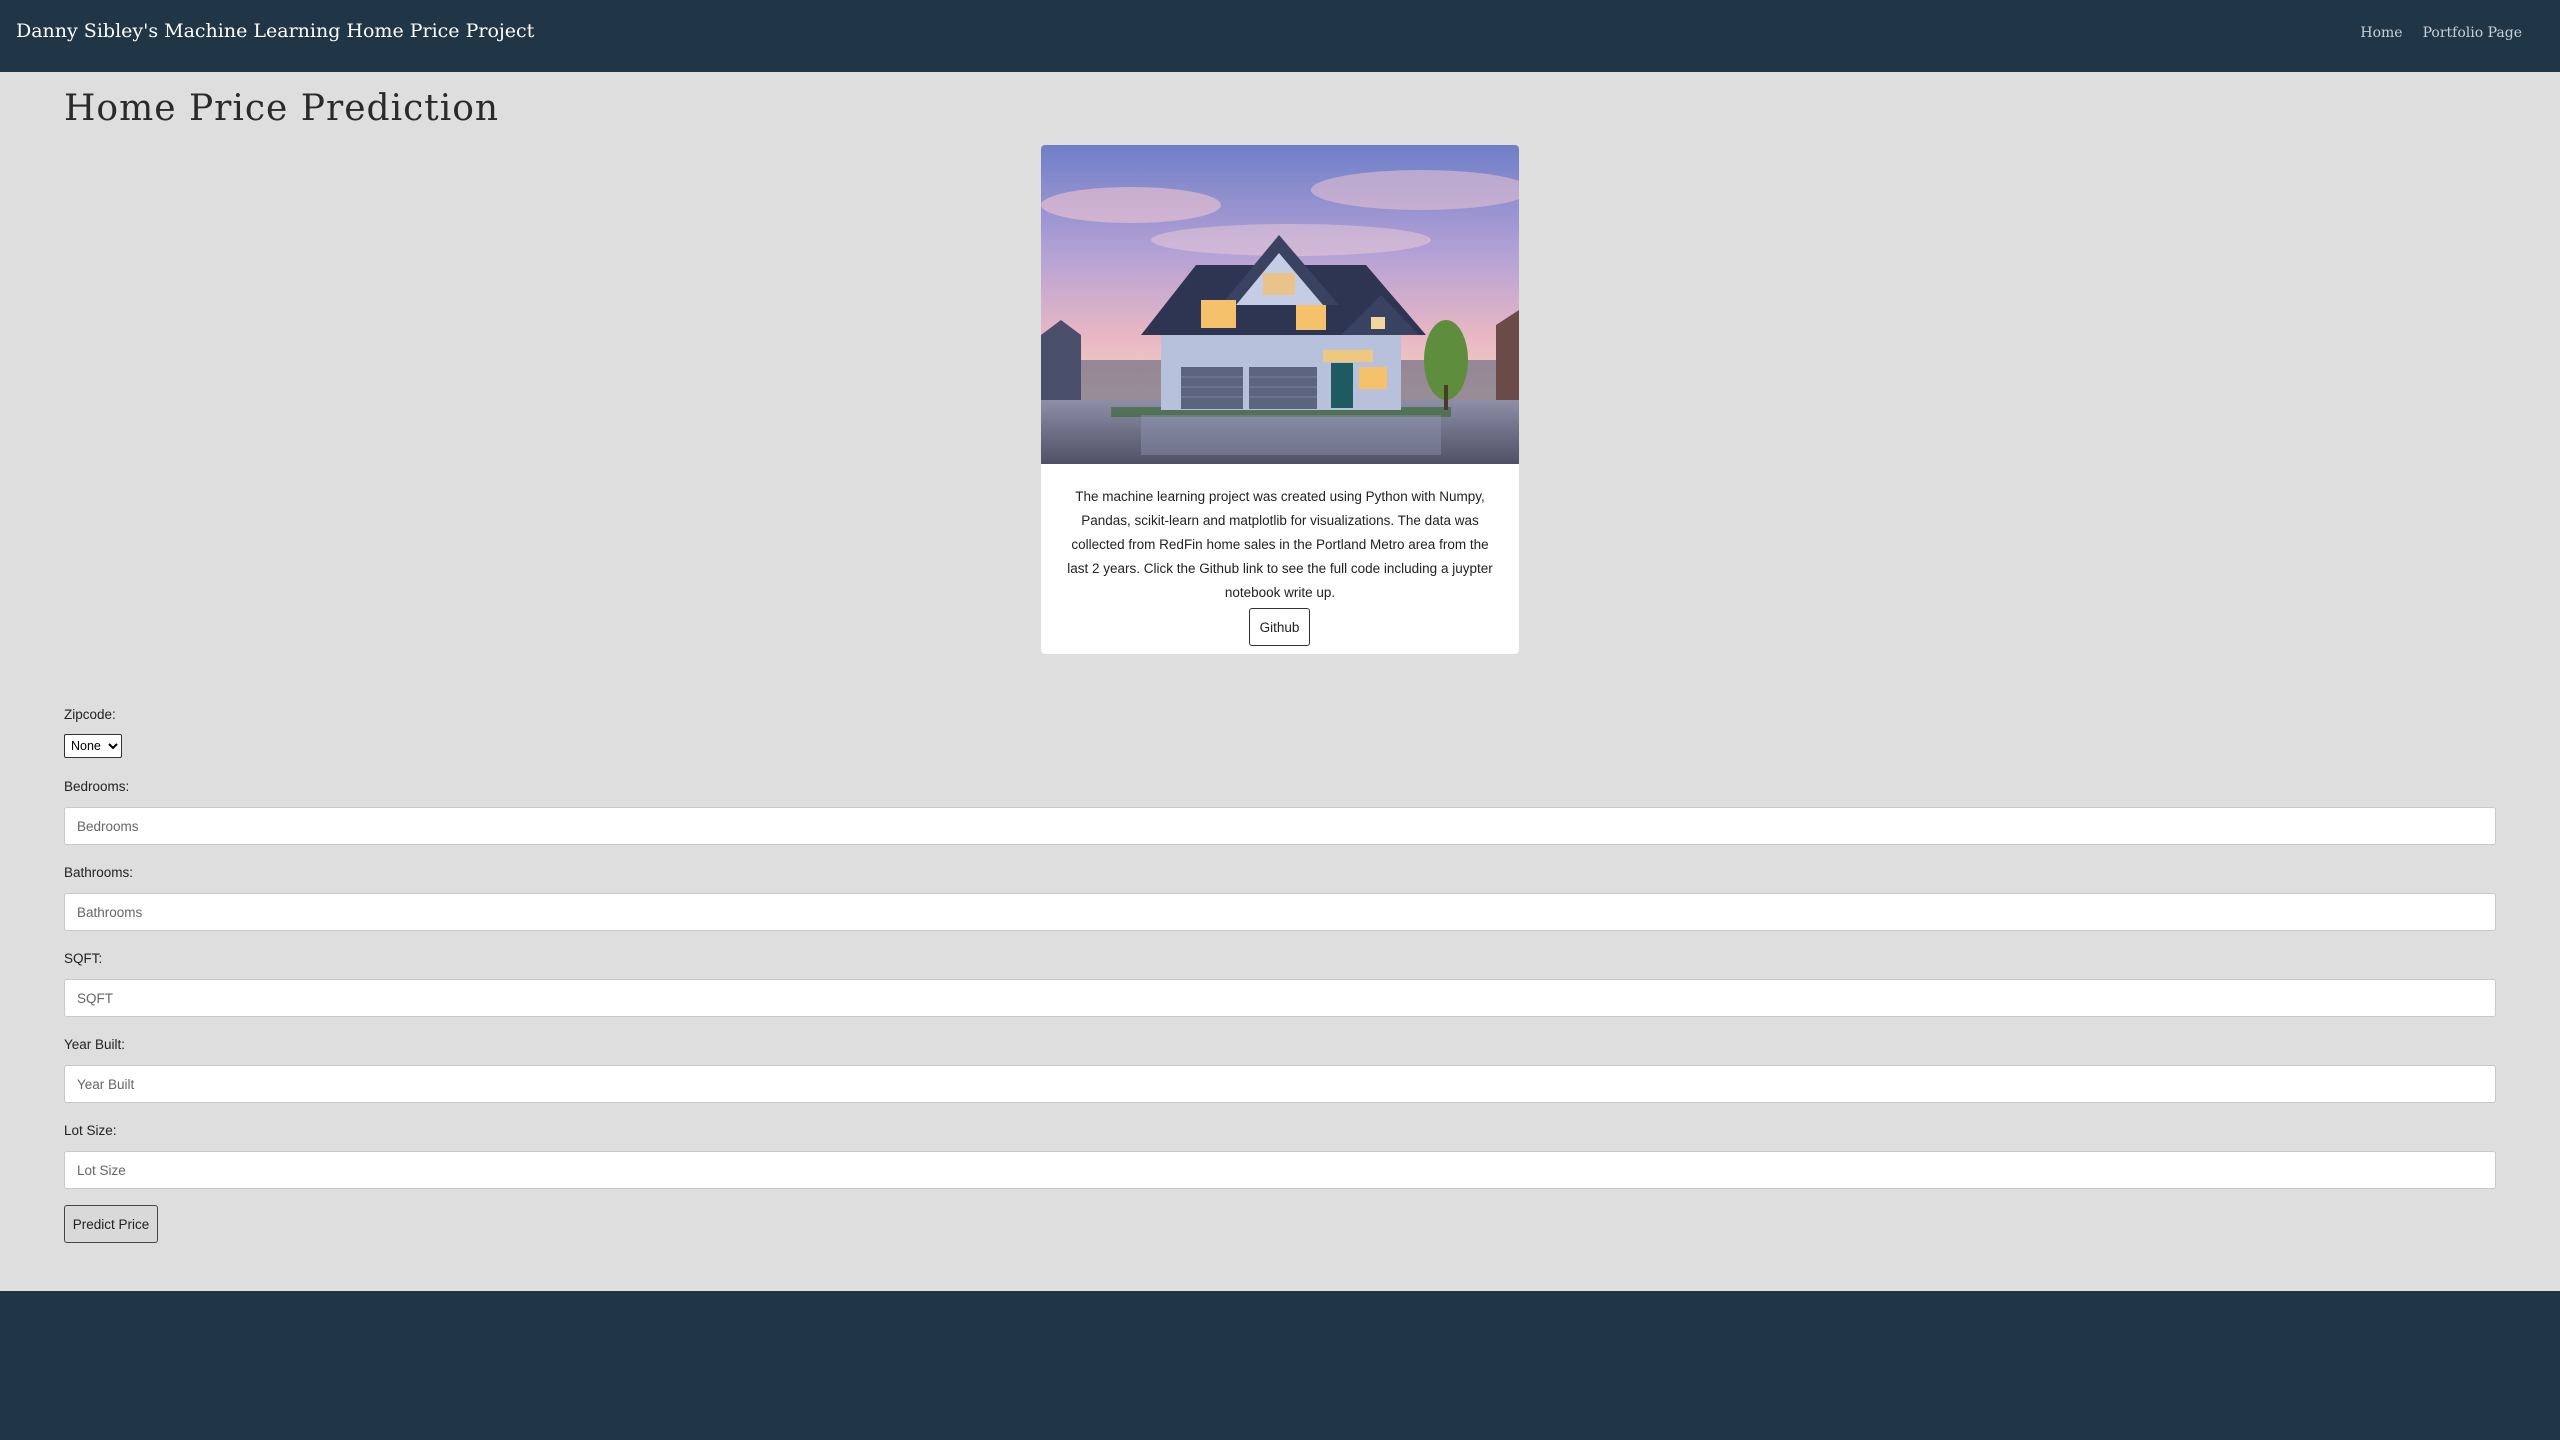  I want to click on year-built-input, so click(1280, 1084).